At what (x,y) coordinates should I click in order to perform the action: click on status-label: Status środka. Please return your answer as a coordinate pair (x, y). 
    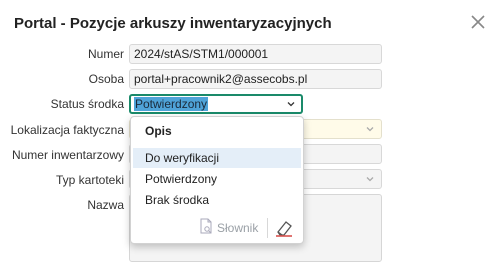
    Looking at the image, I should click on (87, 104).